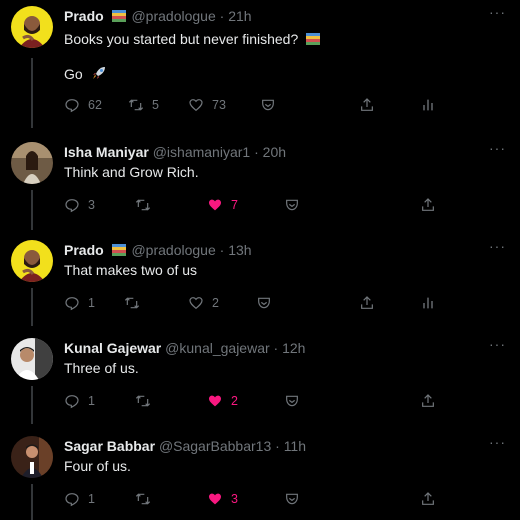  I want to click on like-button: 3, so click(222, 499).